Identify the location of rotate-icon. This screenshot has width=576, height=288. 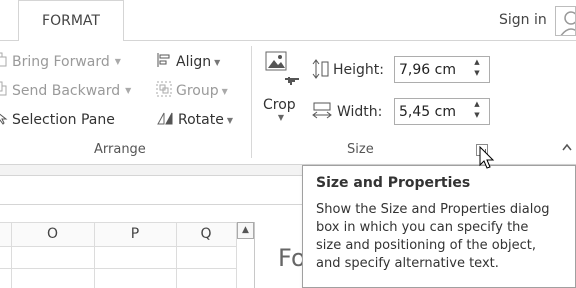
(165, 120).